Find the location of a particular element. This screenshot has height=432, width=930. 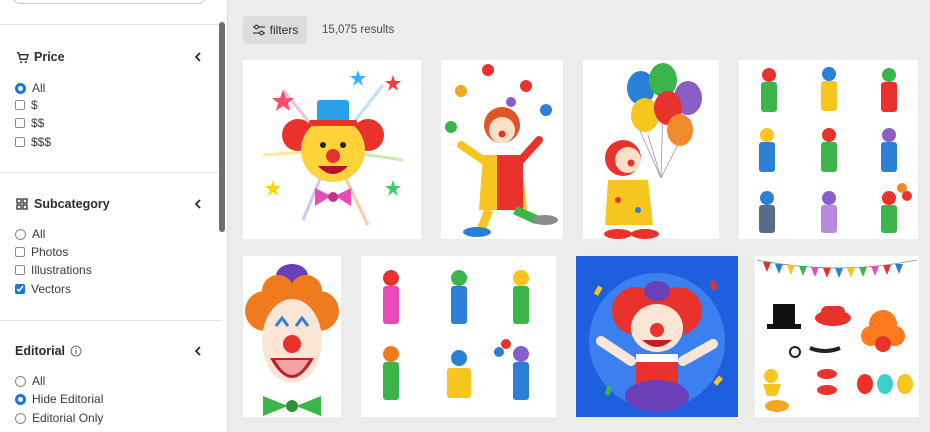

option-label: $ is located at coordinates (34, 105).